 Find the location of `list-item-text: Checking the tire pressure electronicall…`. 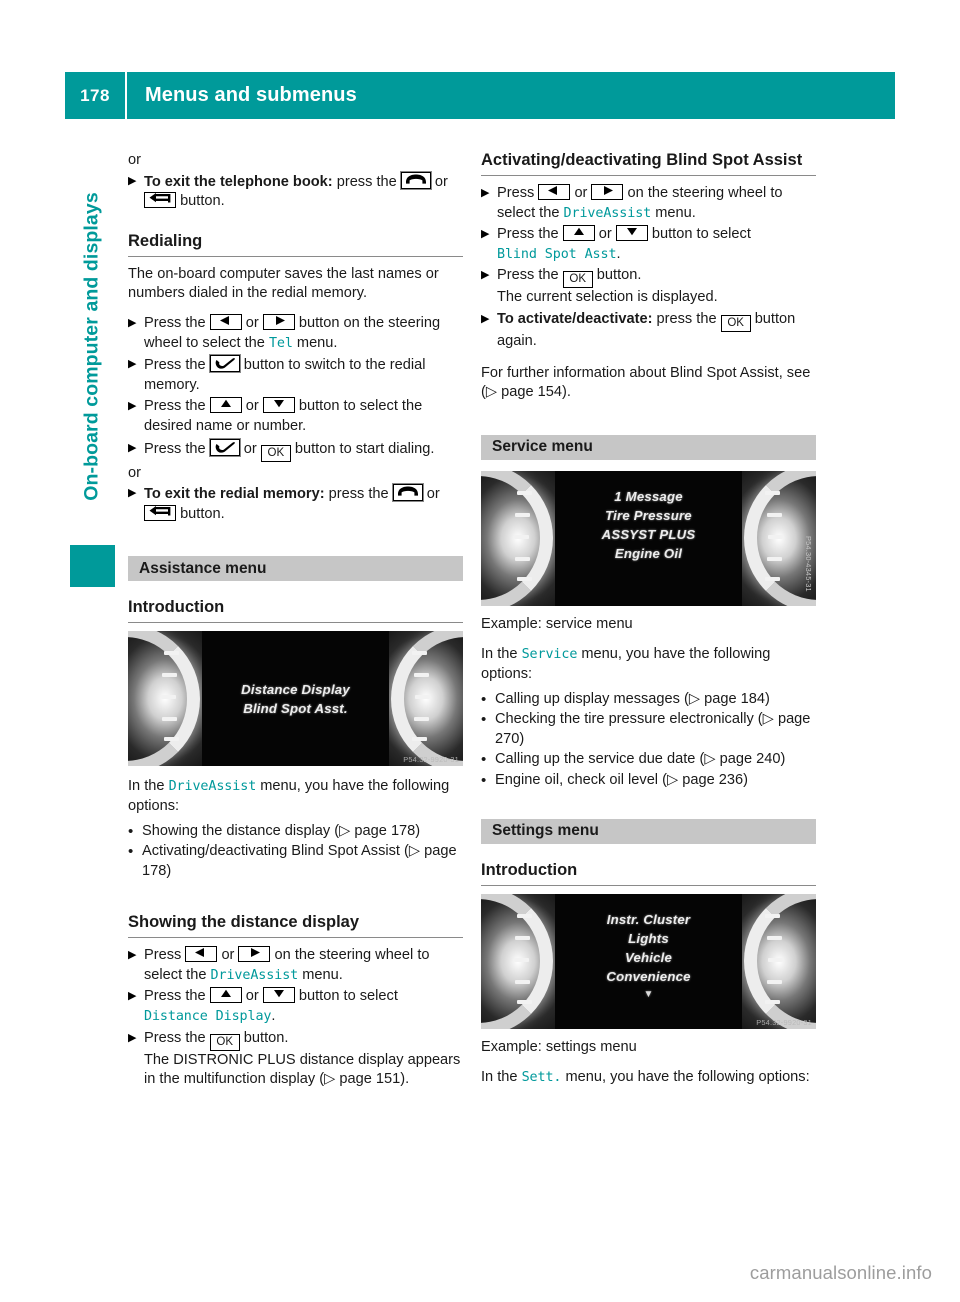

list-item-text: Checking the tire pressure electronicall… is located at coordinates (629, 719).